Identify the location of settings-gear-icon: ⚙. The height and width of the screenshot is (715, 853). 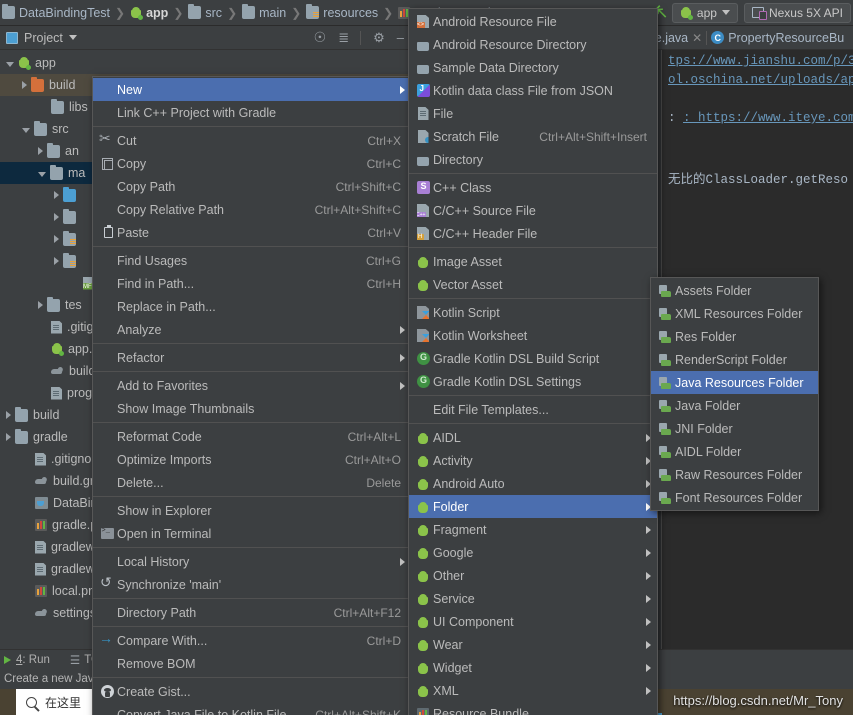
(379, 38).